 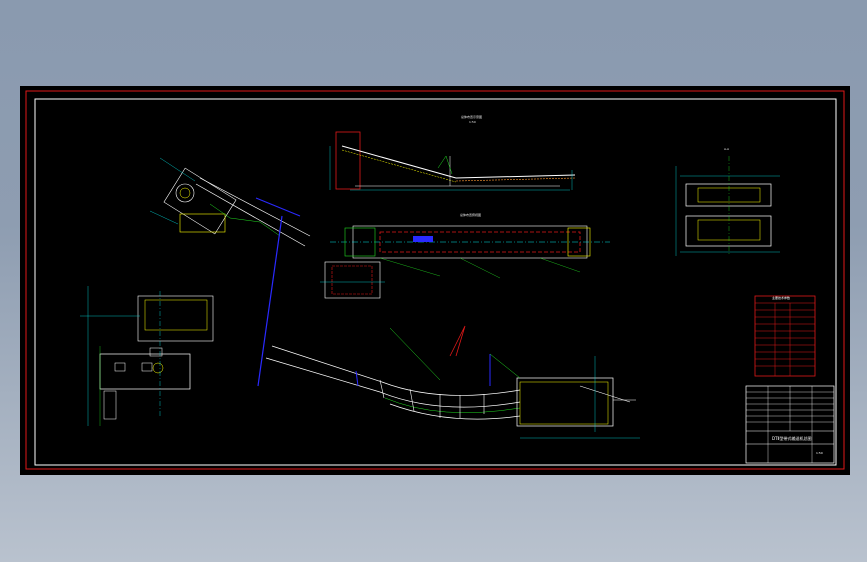 What do you see at coordinates (792, 438) in the screenshot?
I see `drawing-name: DTⅡ型带式输送机总图` at bounding box center [792, 438].